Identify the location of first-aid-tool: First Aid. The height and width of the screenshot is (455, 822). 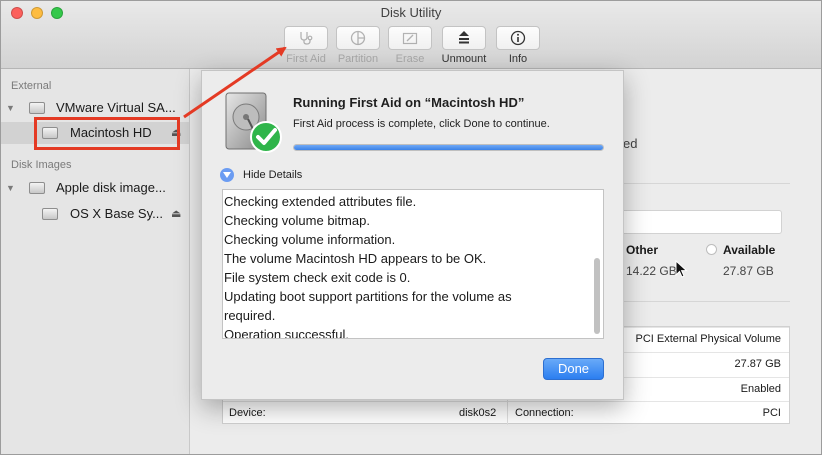
(306, 45).